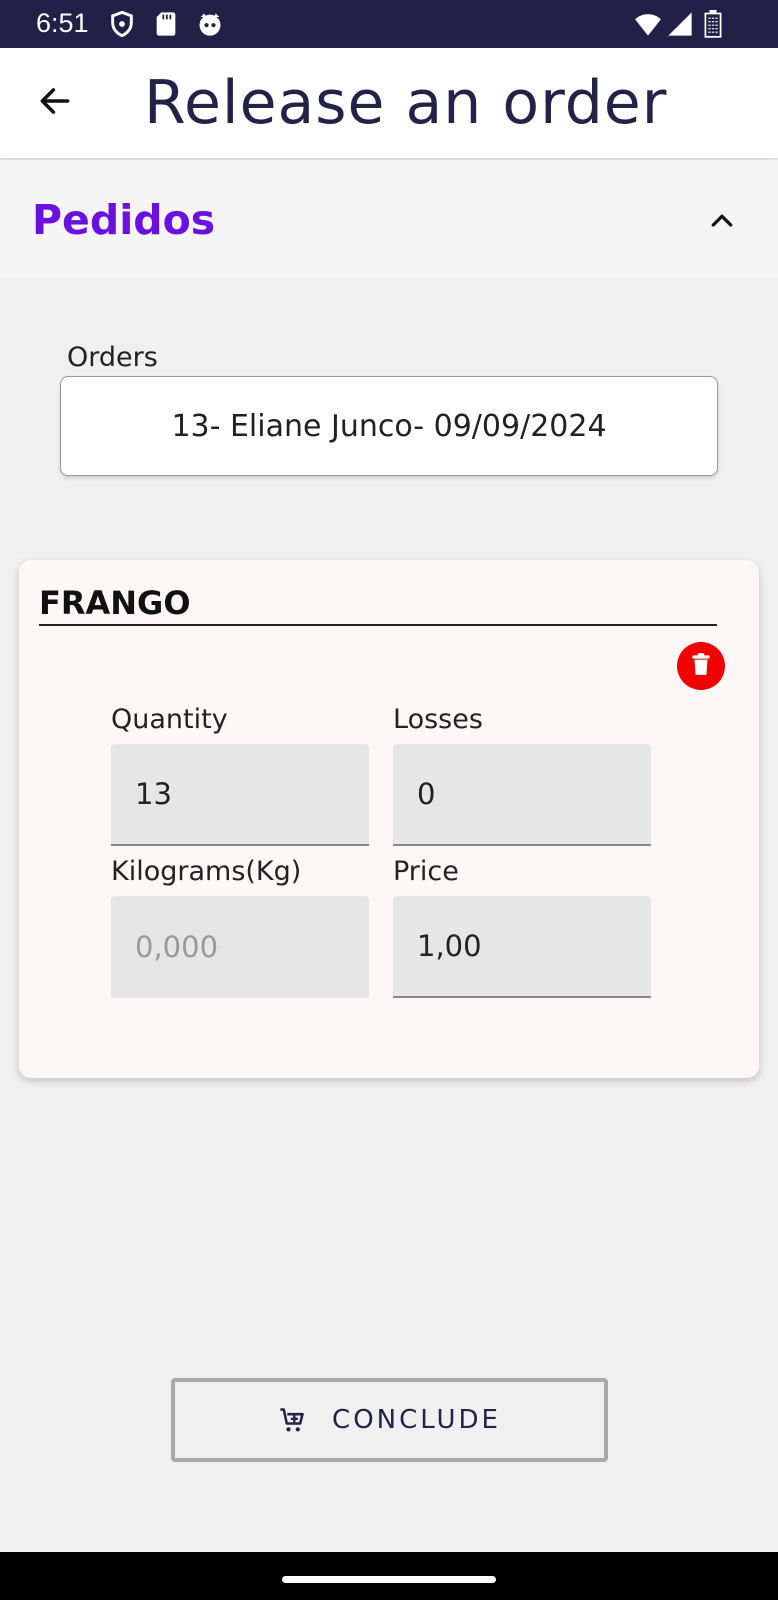  What do you see at coordinates (426, 871) in the screenshot?
I see `price-label: Price` at bounding box center [426, 871].